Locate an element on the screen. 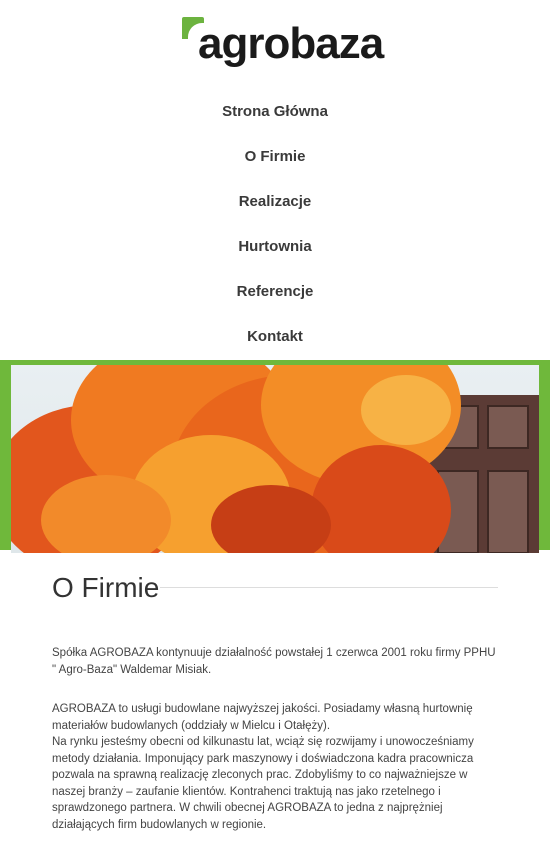 This screenshot has height=850, width=550. page-title: O Firmie is located at coordinates (106, 587).